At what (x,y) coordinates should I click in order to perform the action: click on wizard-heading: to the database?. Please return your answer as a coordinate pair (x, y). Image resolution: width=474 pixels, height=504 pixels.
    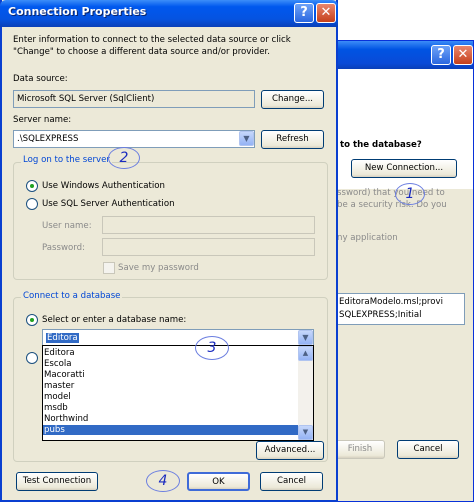
    Looking at the image, I should click on (381, 145).